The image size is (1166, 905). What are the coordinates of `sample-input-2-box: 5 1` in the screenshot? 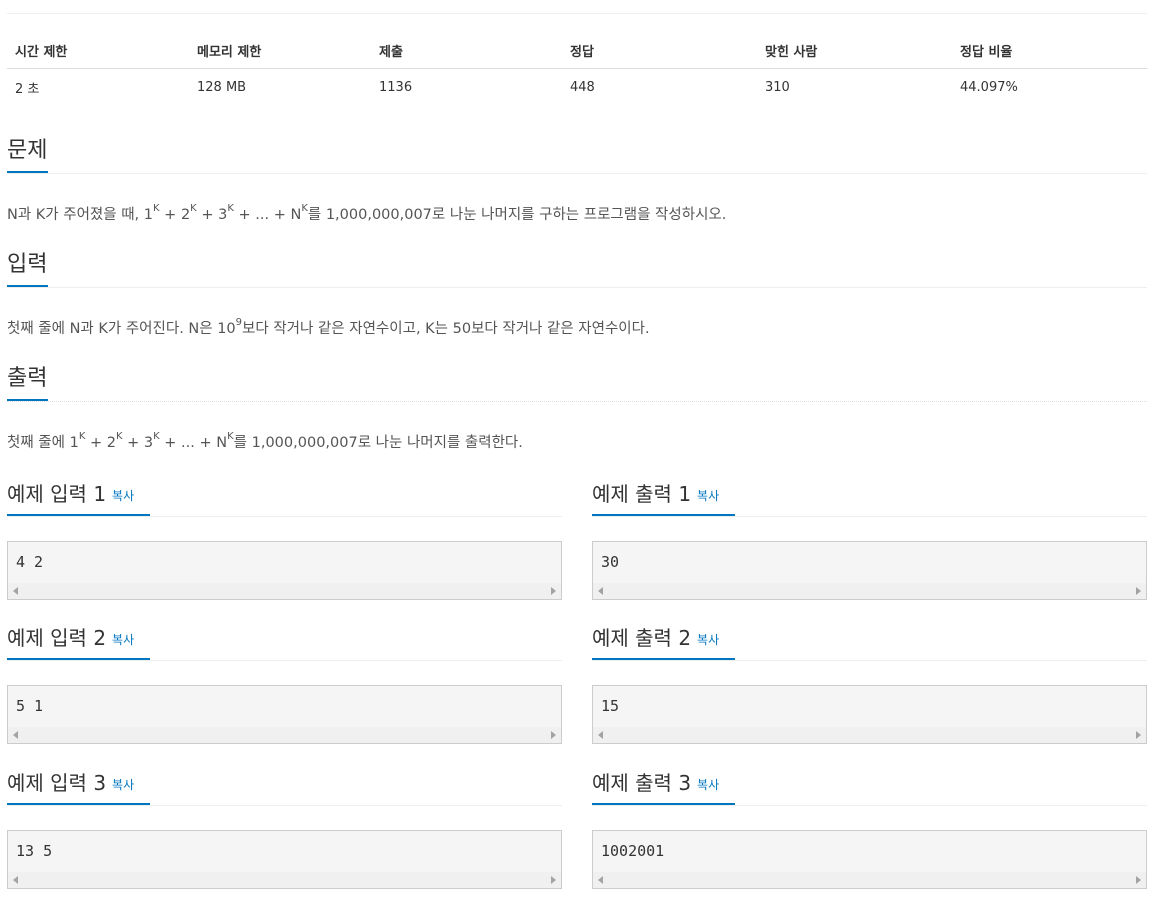 It's located at (284, 714).